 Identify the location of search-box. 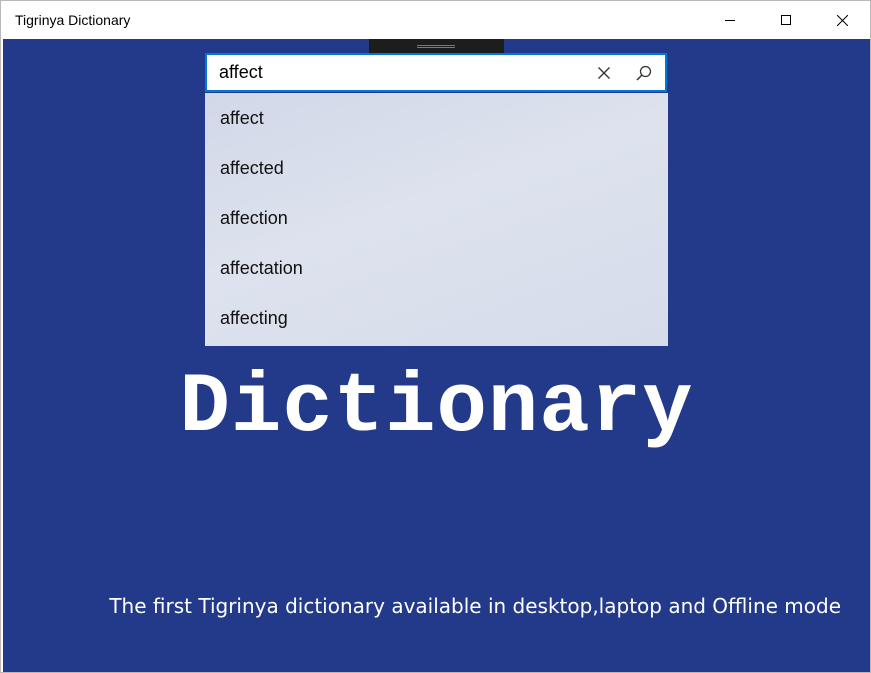
(436, 72).